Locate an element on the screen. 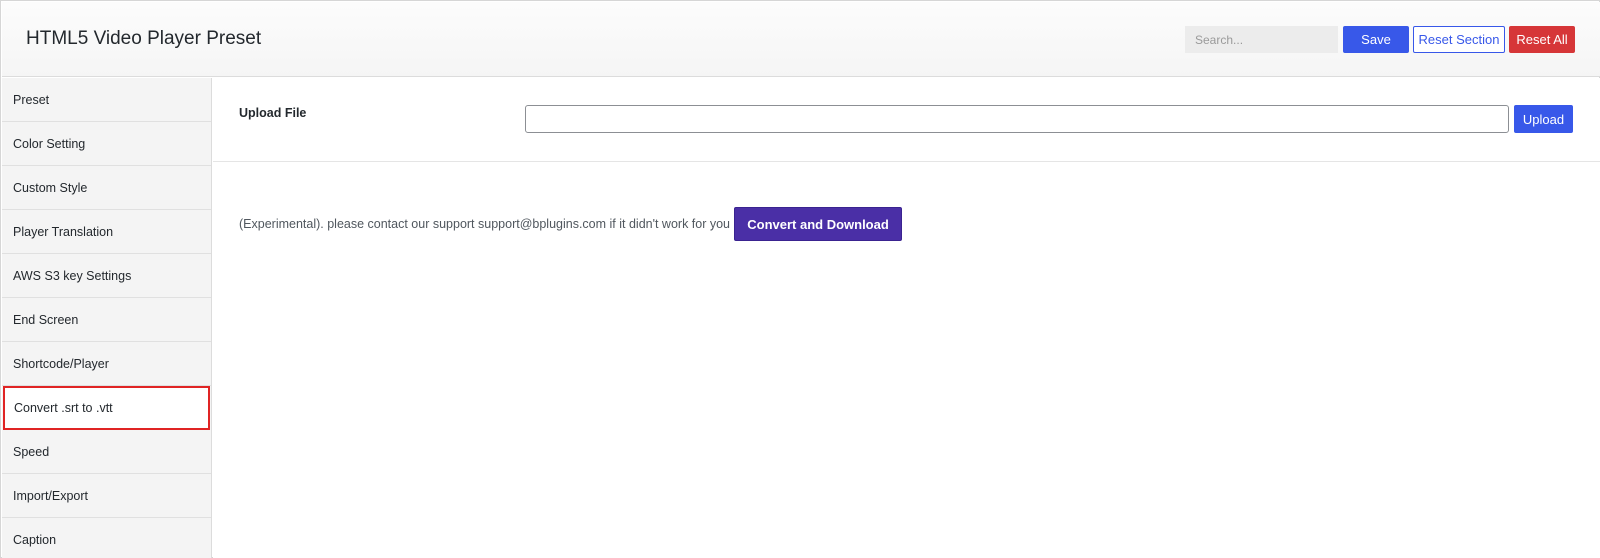 This screenshot has width=1600, height=558. sidebar-item-convert-srt-to-vtt: Convert .srt to .vtt is located at coordinates (106, 408).